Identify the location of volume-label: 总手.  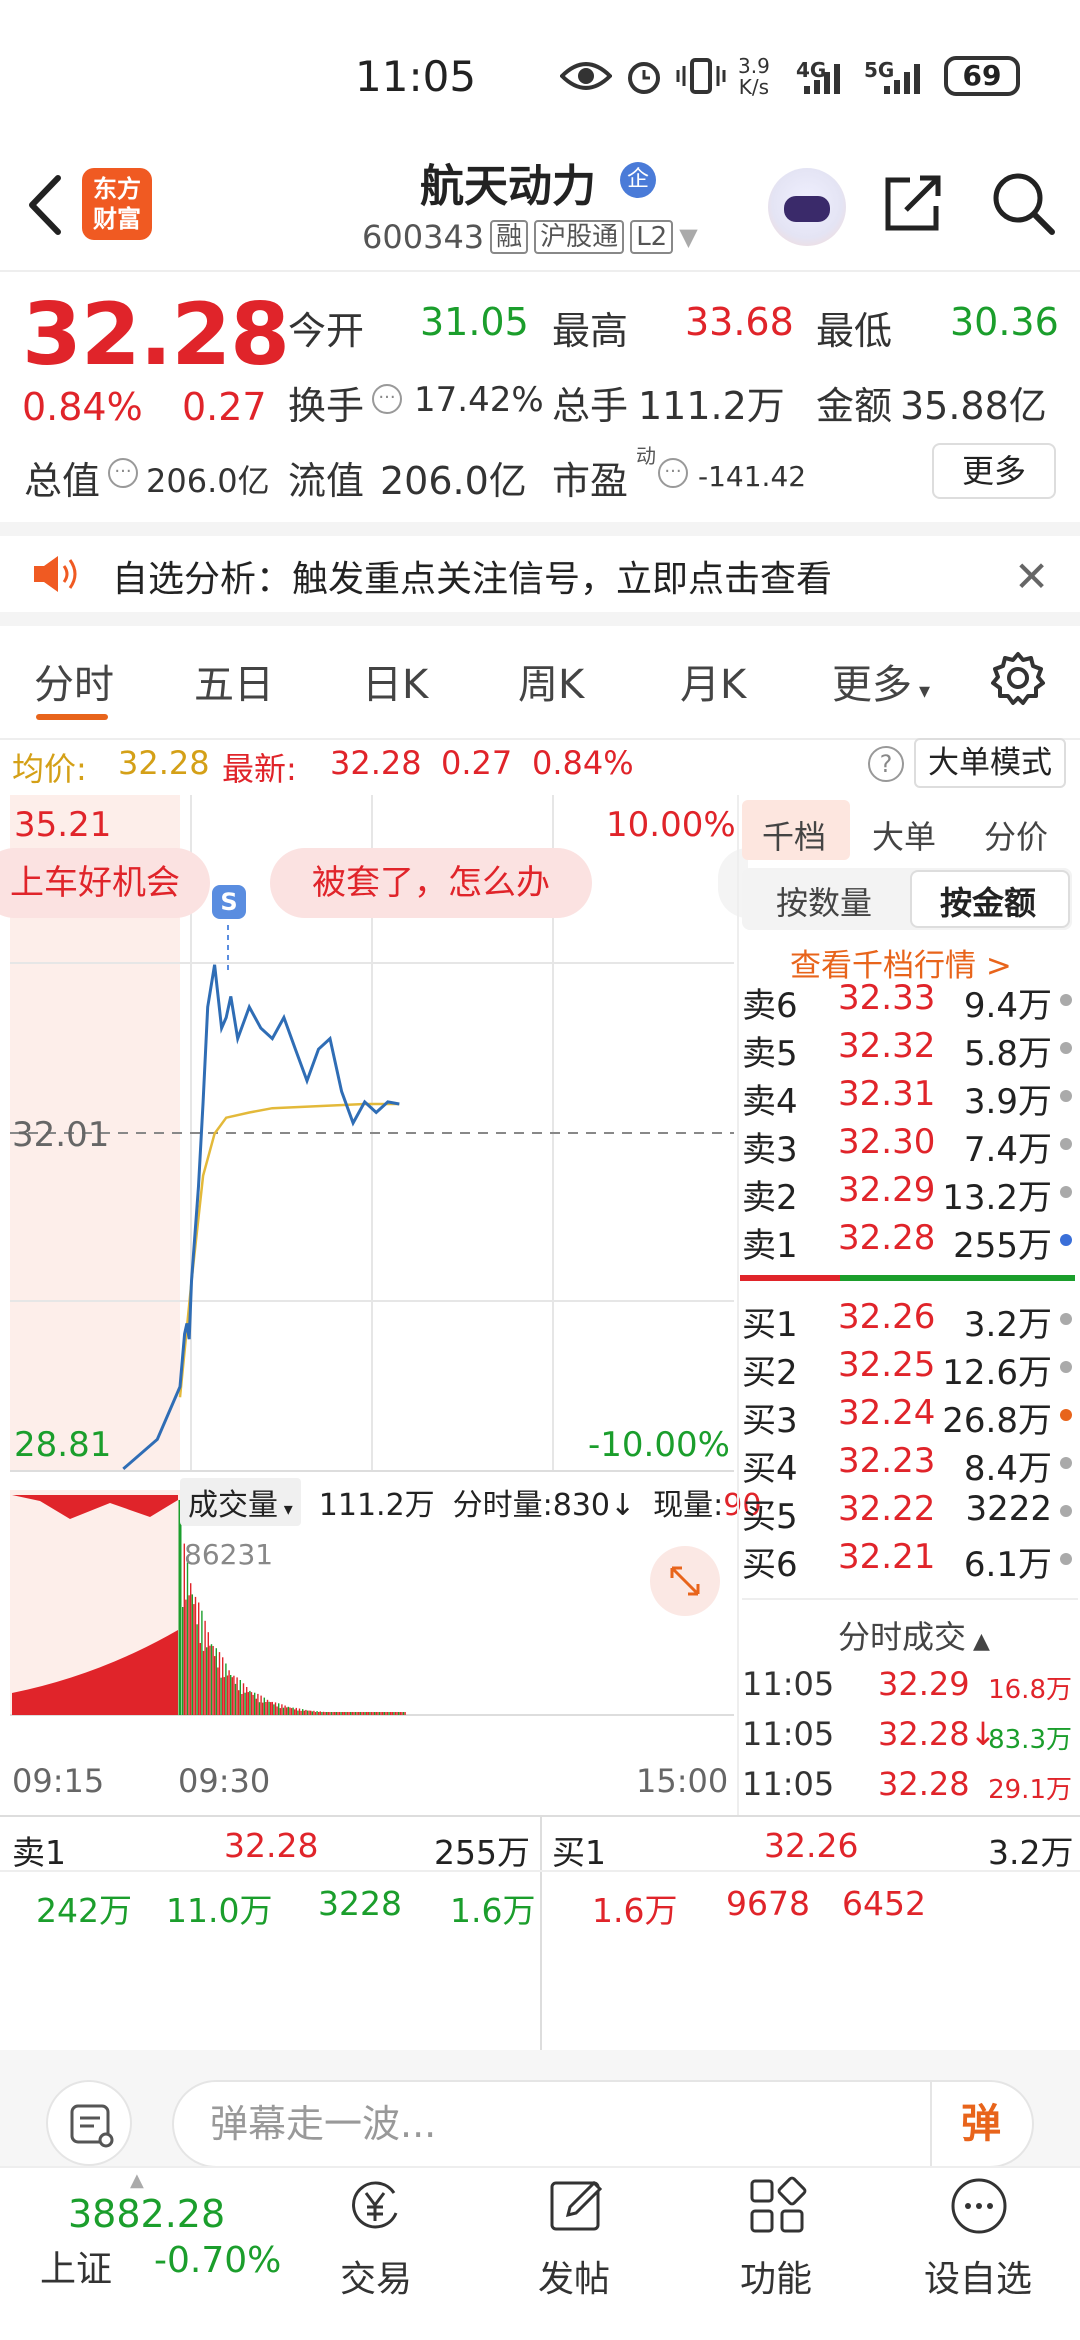
(590, 406).